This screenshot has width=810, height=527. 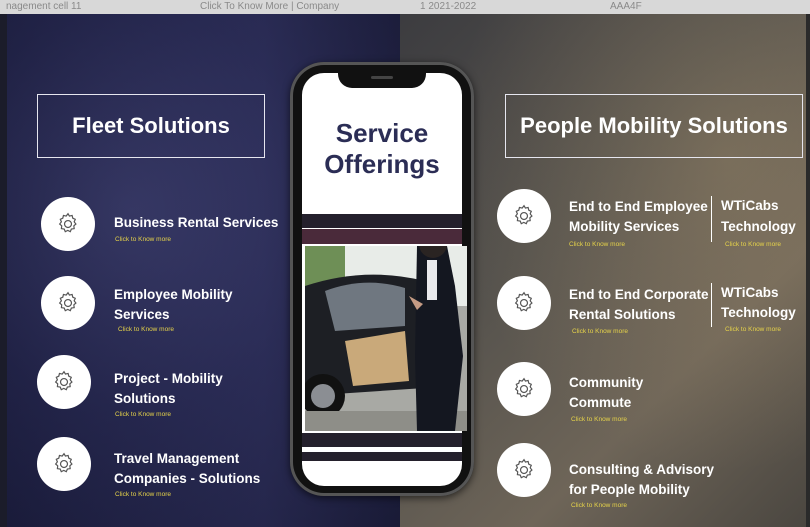 What do you see at coordinates (382, 133) in the screenshot?
I see `title-line: Service` at bounding box center [382, 133].